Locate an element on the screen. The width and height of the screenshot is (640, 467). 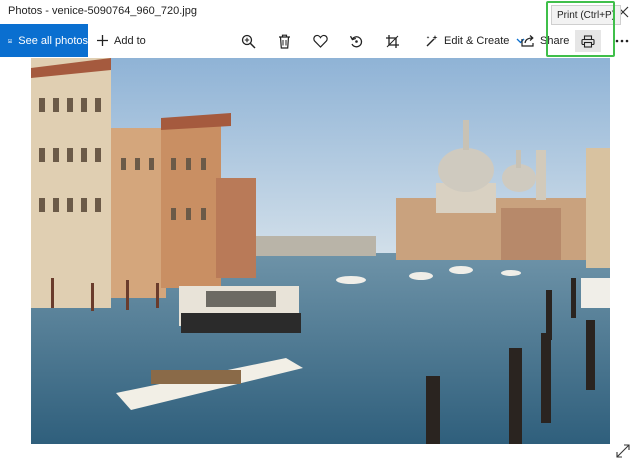
rotate-icon is located at coordinates (355, 41).